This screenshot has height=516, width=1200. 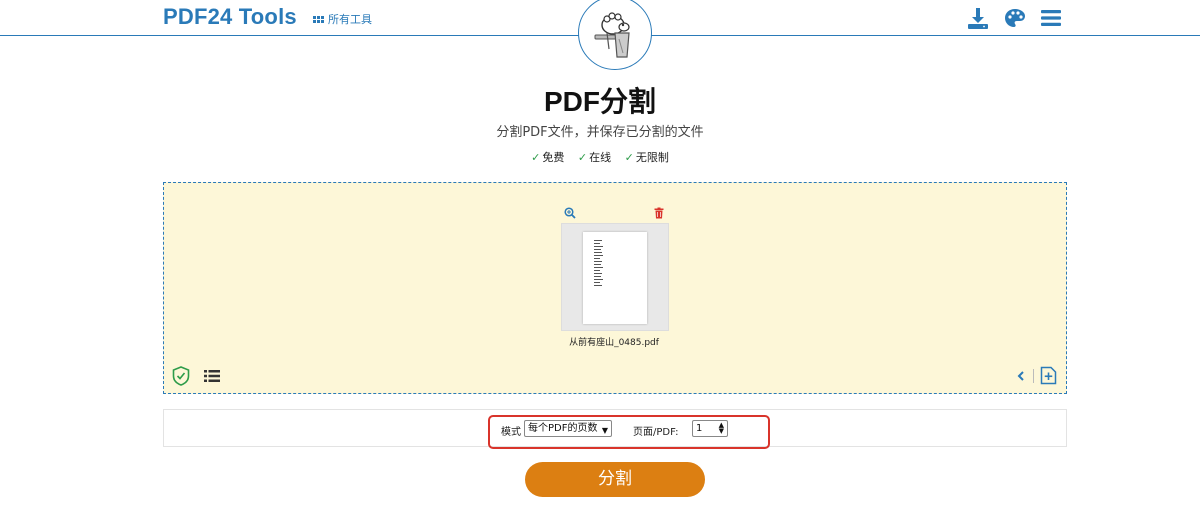 I want to click on mode-select-value: 每个PDF的页数, so click(x=563, y=428).